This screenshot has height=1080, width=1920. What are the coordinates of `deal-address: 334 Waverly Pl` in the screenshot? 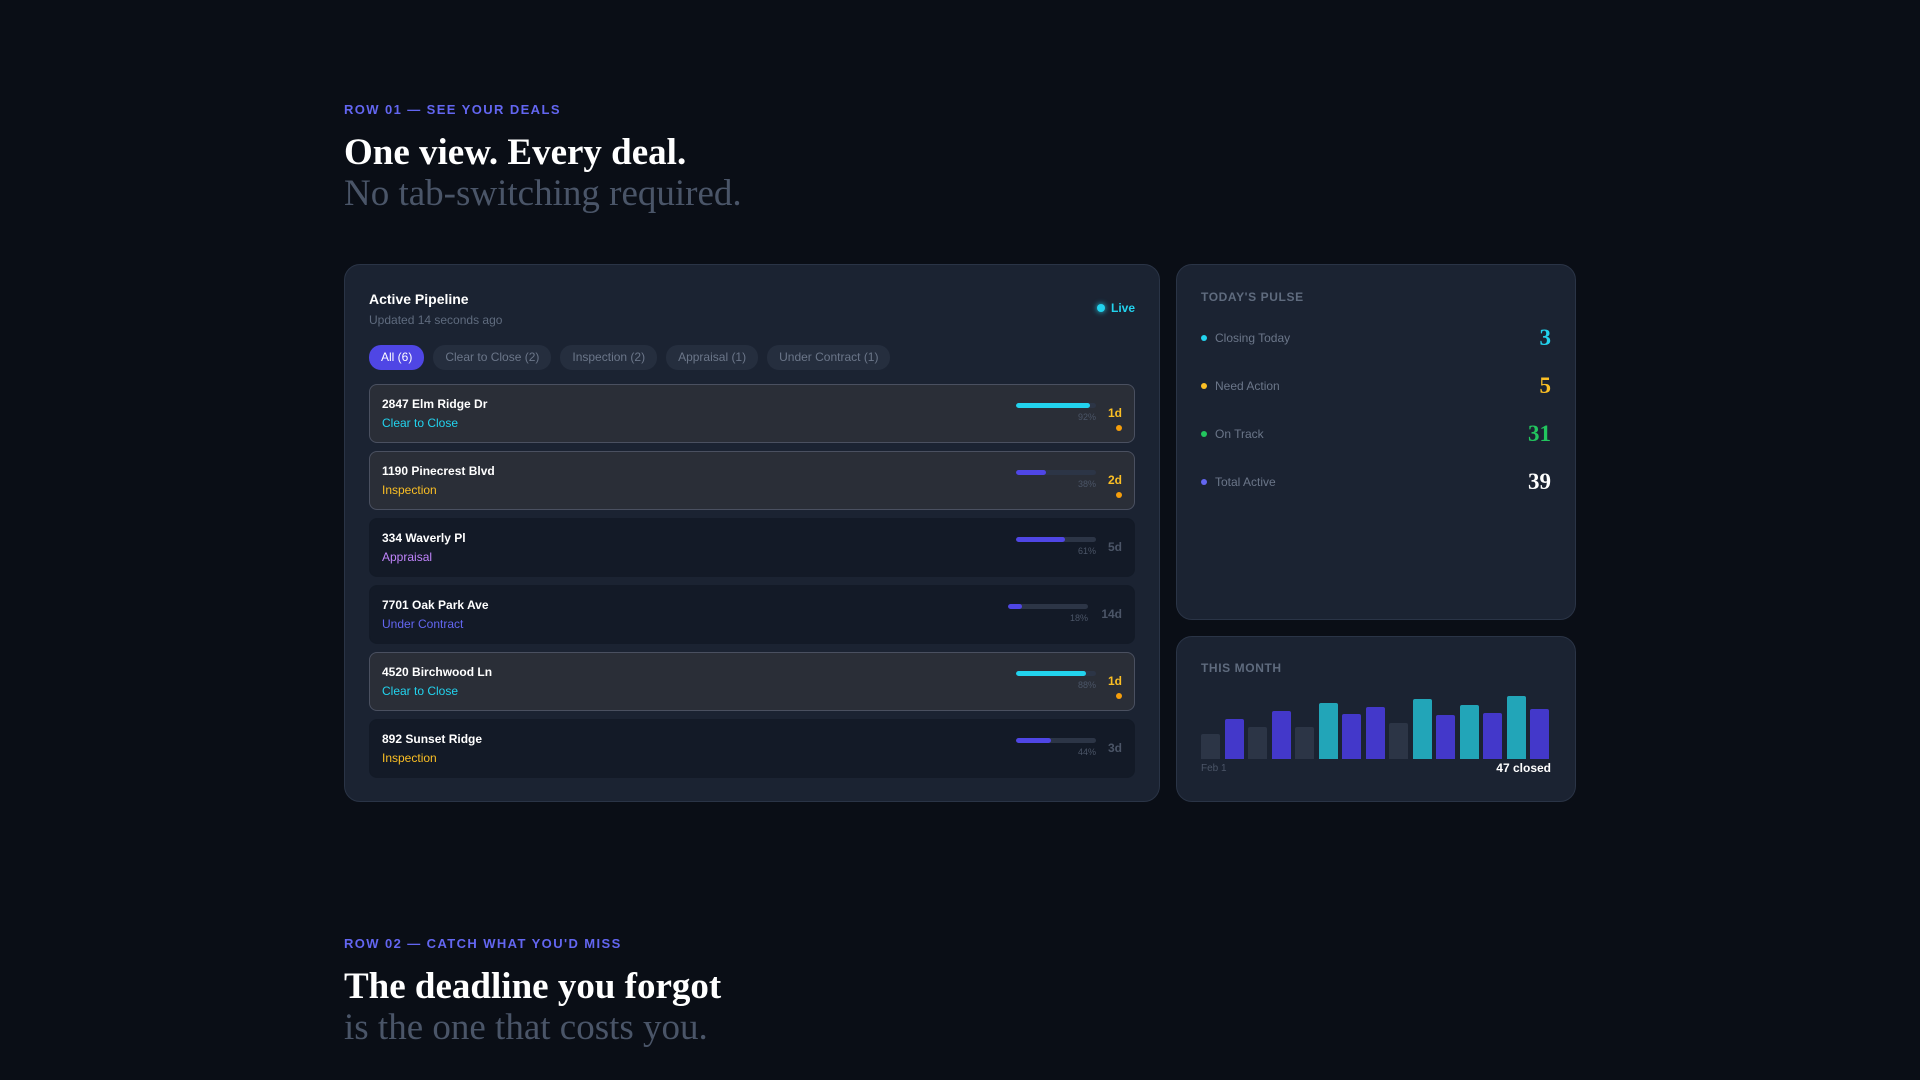 It's located at (424, 538).